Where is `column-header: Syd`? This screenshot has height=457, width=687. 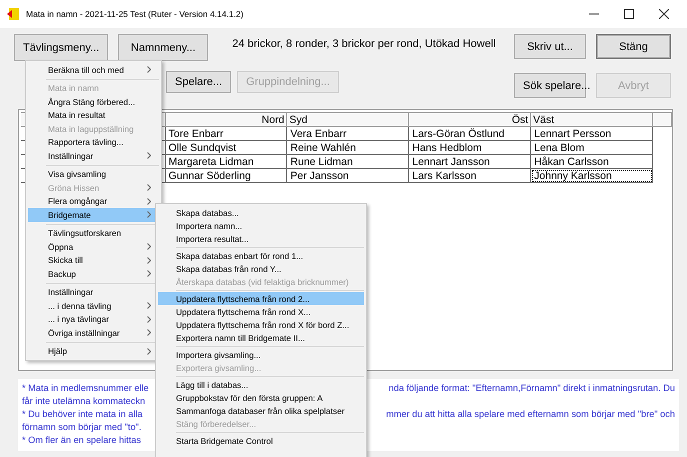 column-header: Syd is located at coordinates (347, 119).